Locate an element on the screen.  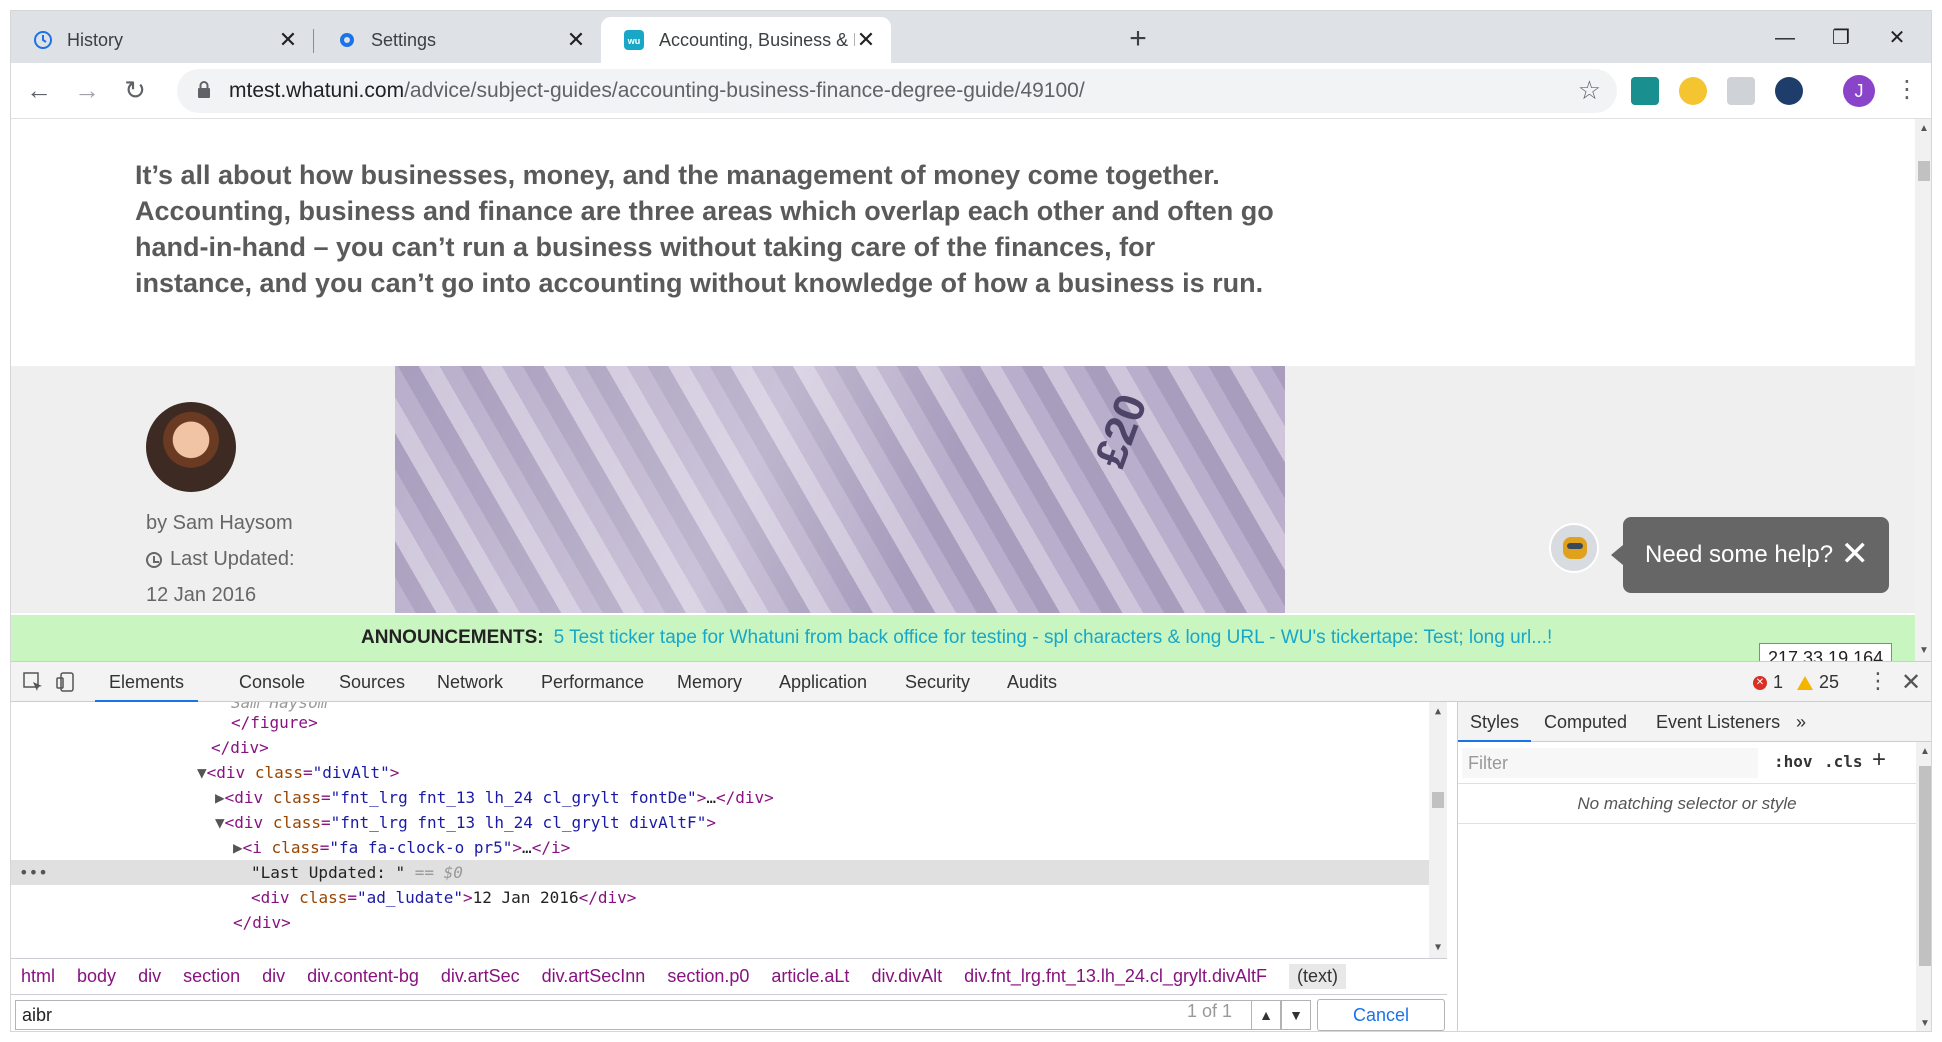
devtools-tab-elements: Elements is located at coordinates (147, 682).